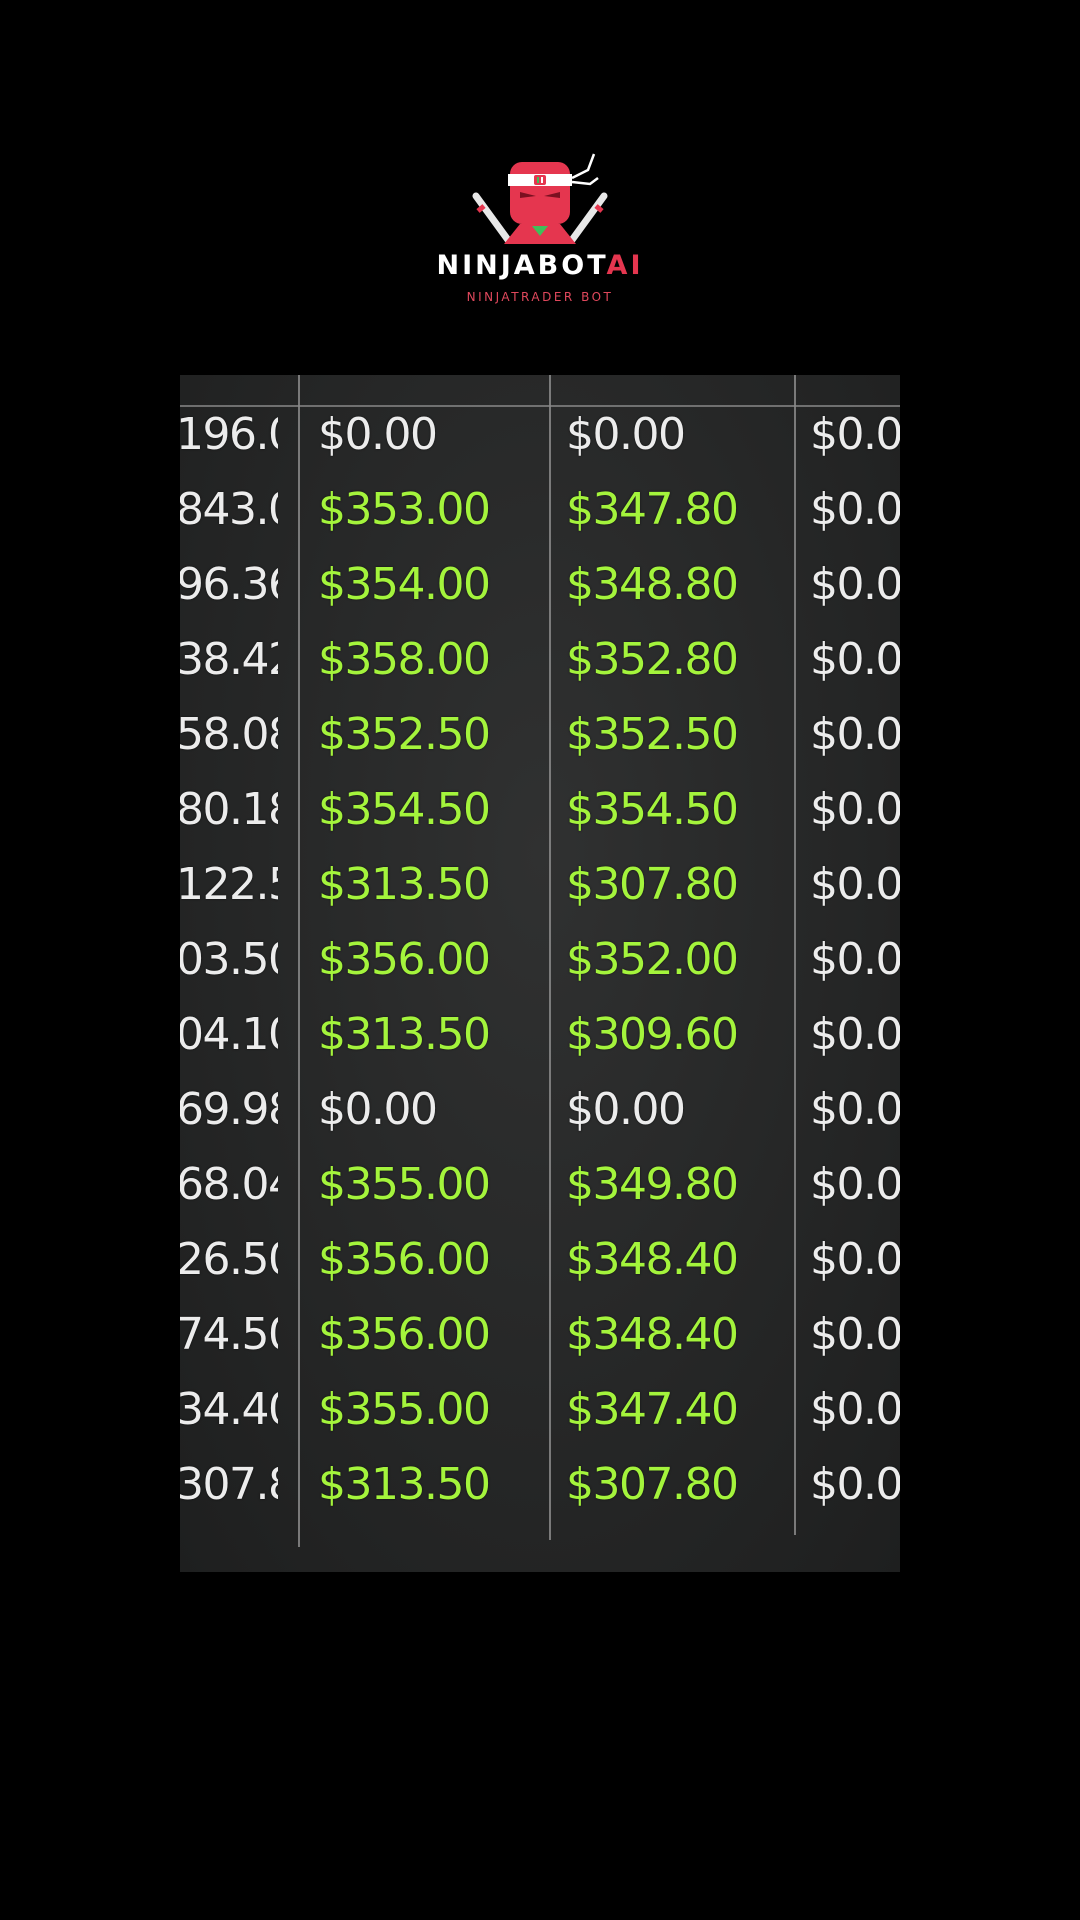 This screenshot has width=1080, height=1920. Describe the element at coordinates (540, 435) in the screenshot. I see `table-row: 196.0 $0.00 $0.00 $0.00` at that location.